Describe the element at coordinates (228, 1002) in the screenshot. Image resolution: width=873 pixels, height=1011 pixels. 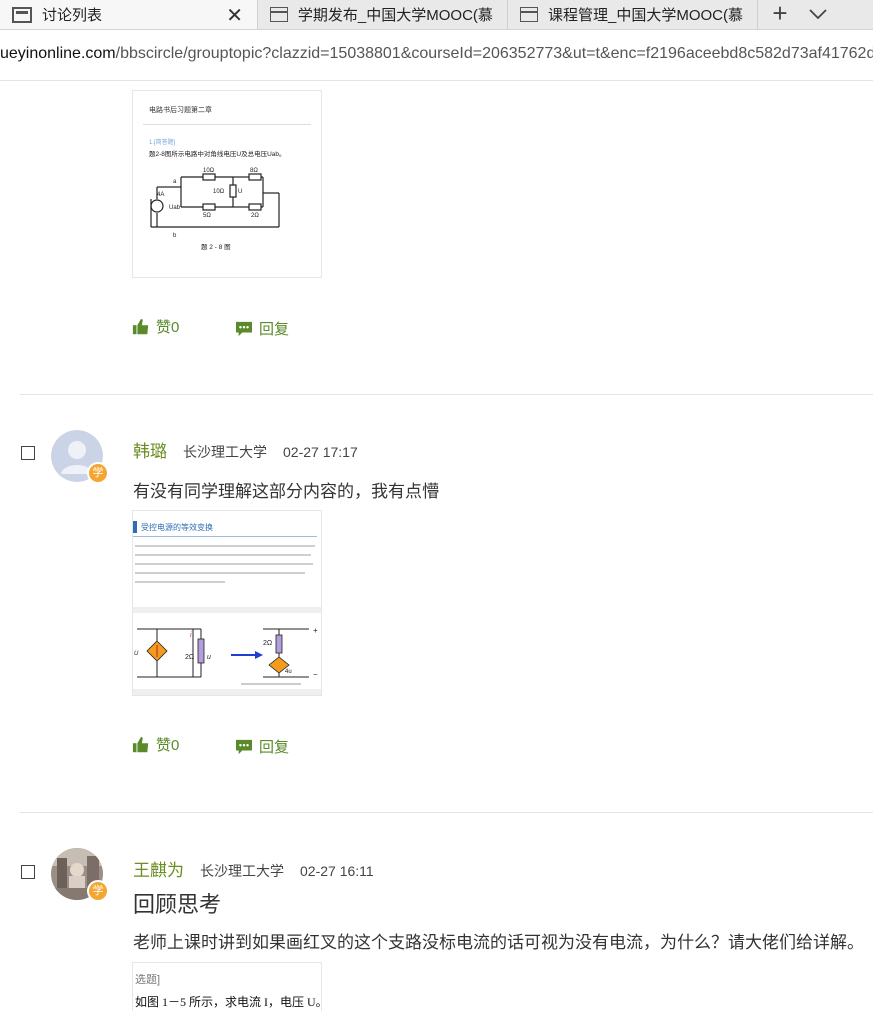
I see `image-text-line: 如图 1－5 所示，求电流 I，电压 U。` at that location.